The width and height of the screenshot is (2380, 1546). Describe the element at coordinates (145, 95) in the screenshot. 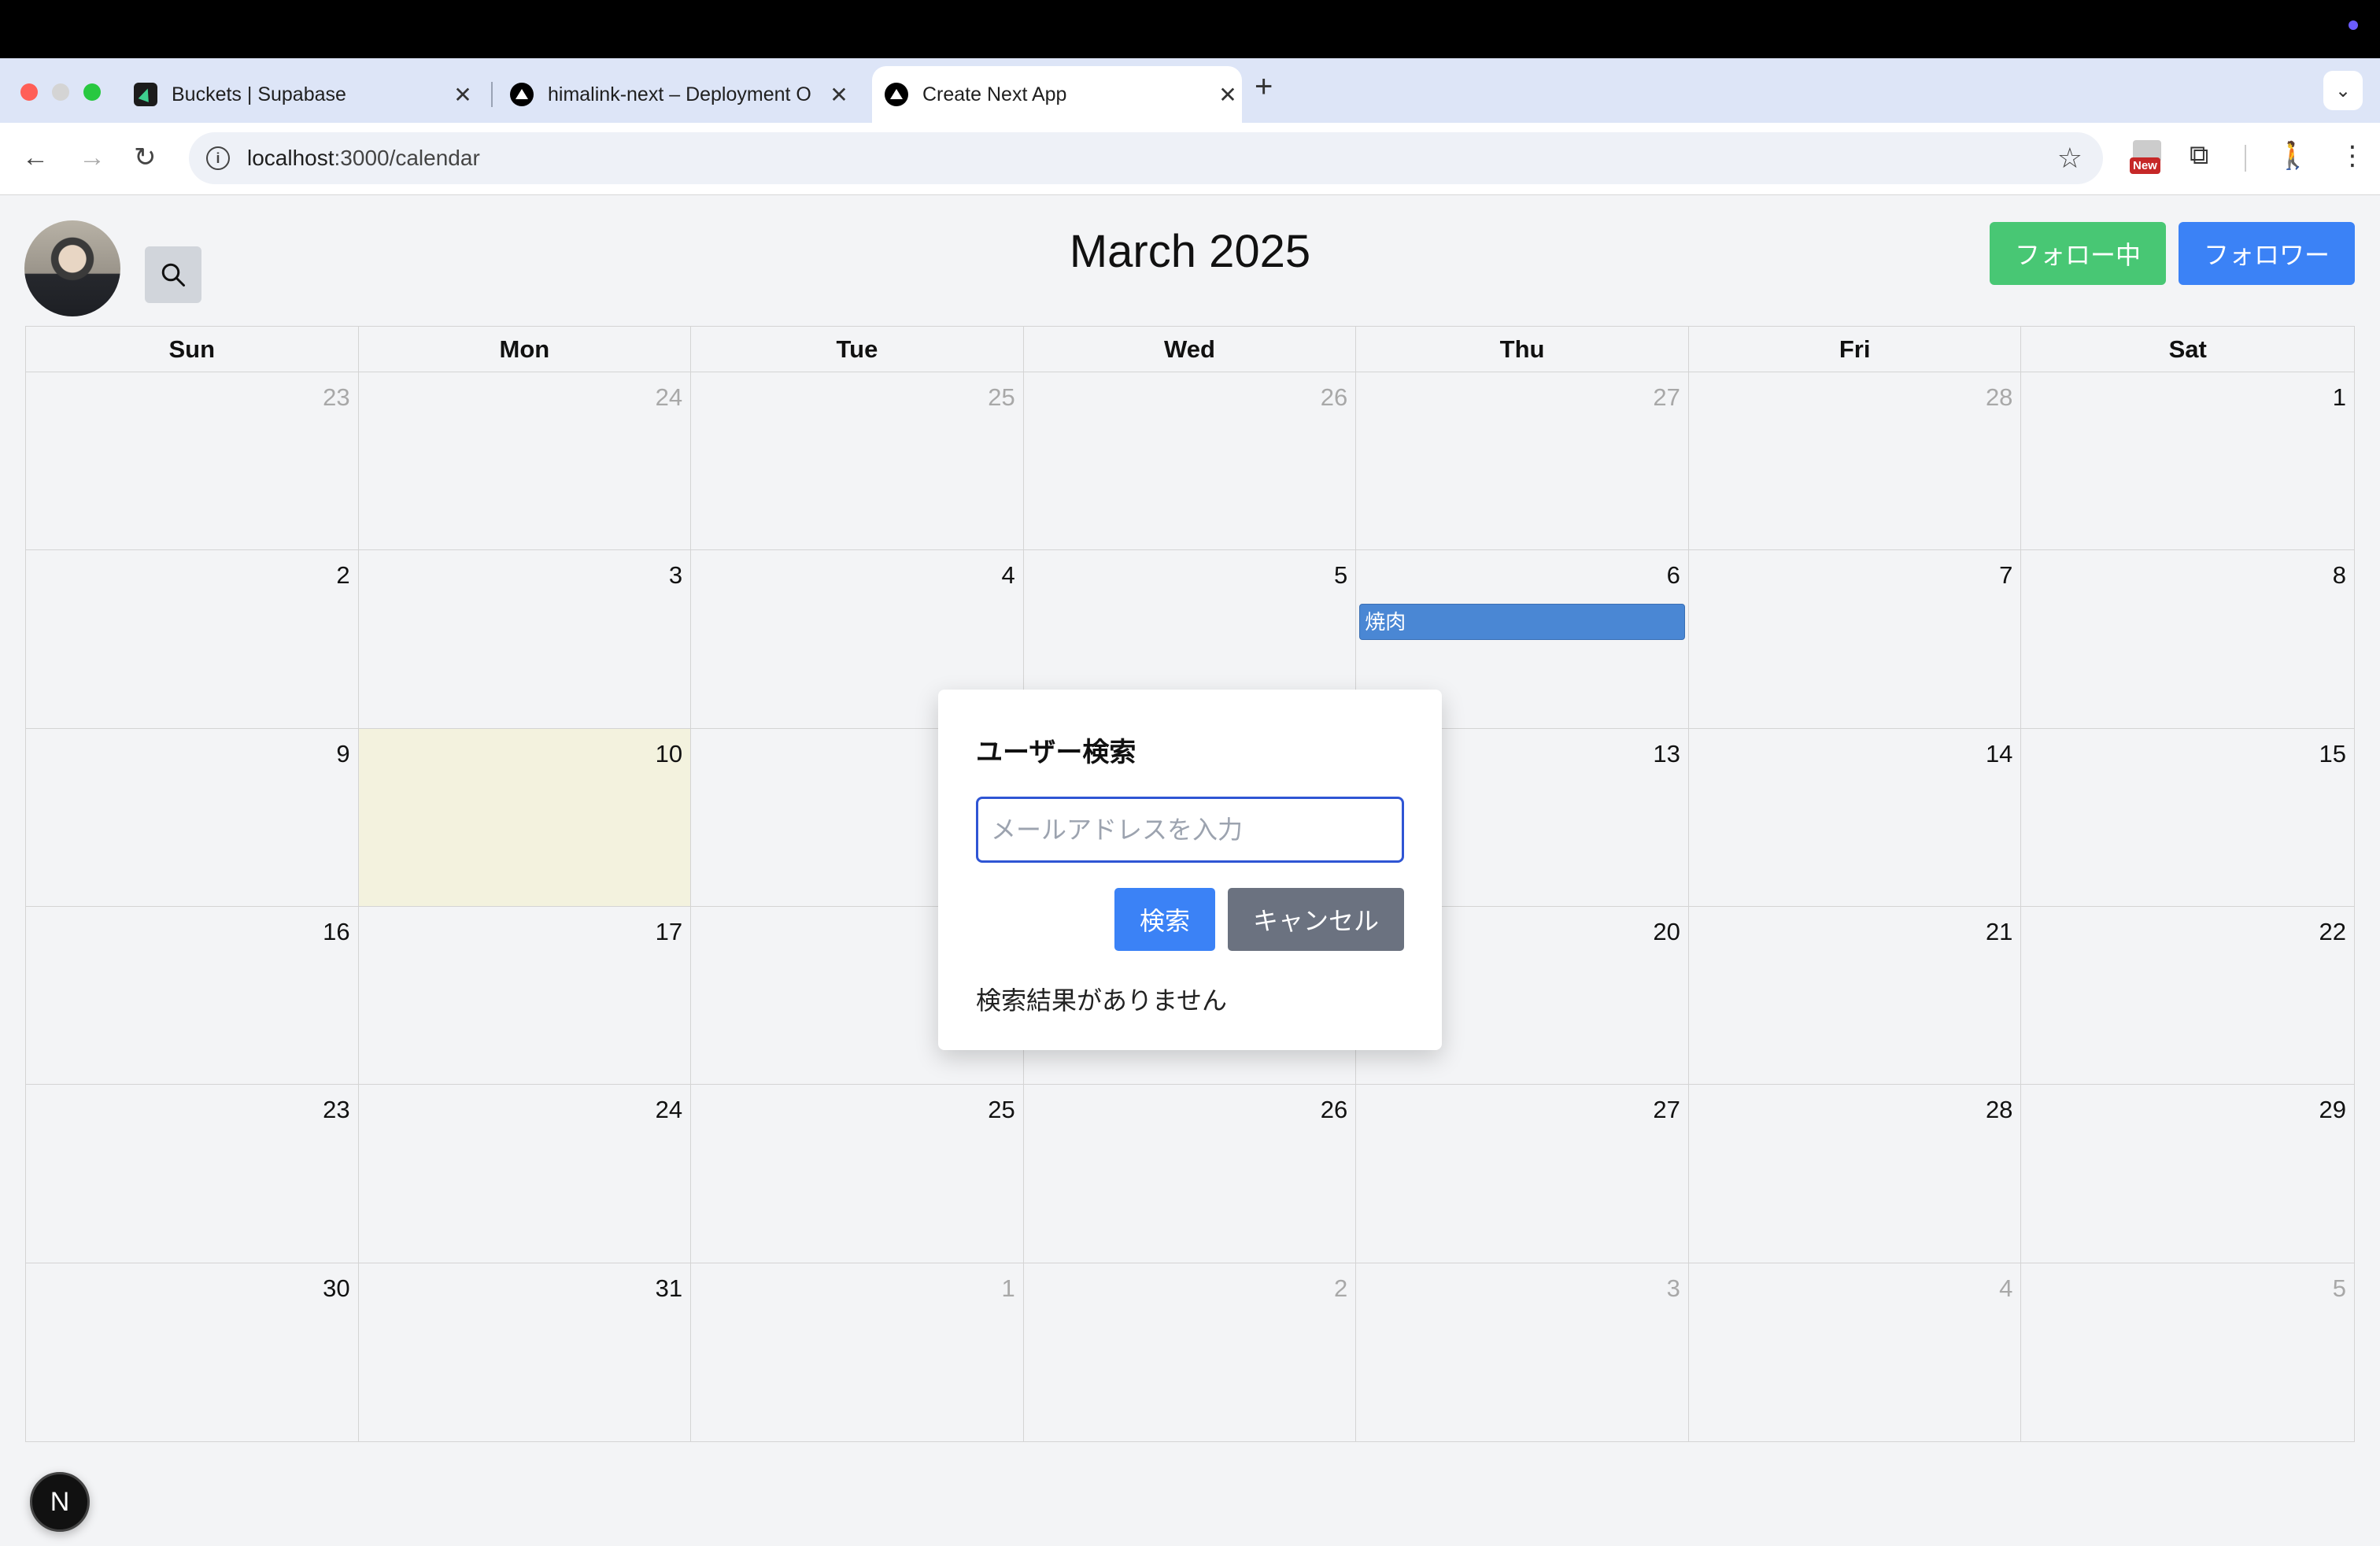

I see `supabase-icon` at that location.